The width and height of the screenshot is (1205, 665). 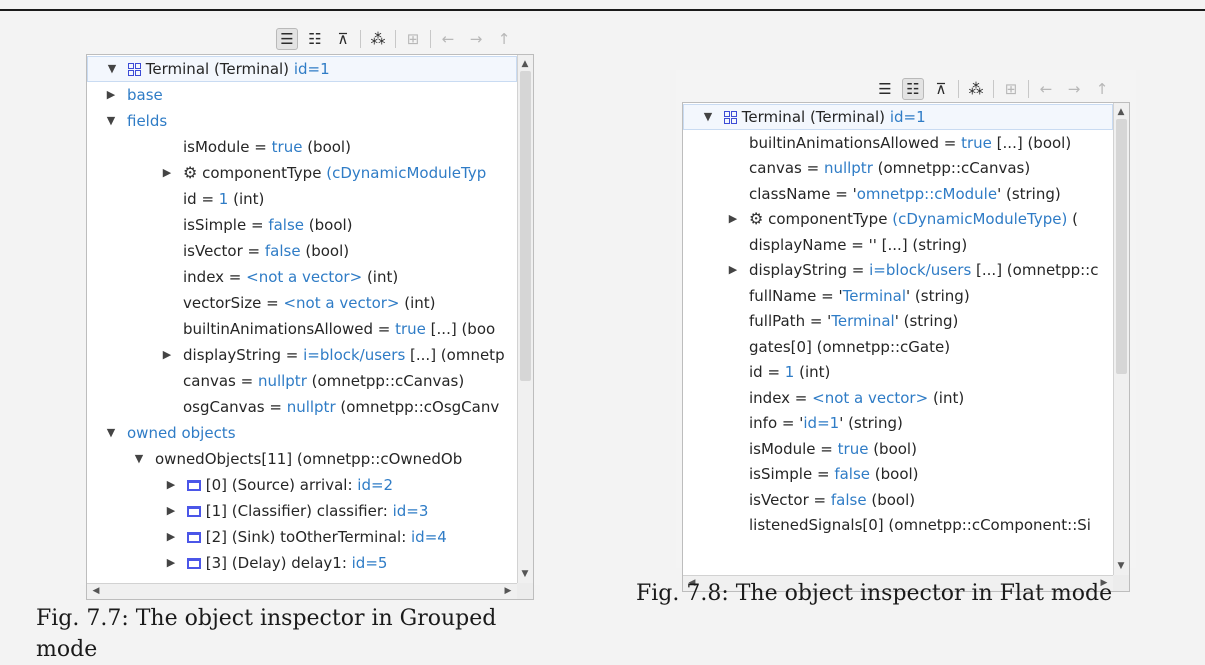 What do you see at coordinates (898, 219) in the screenshot?
I see `tree-row: ▶ ⚙ componentType (cDynamicModuleType) (` at bounding box center [898, 219].